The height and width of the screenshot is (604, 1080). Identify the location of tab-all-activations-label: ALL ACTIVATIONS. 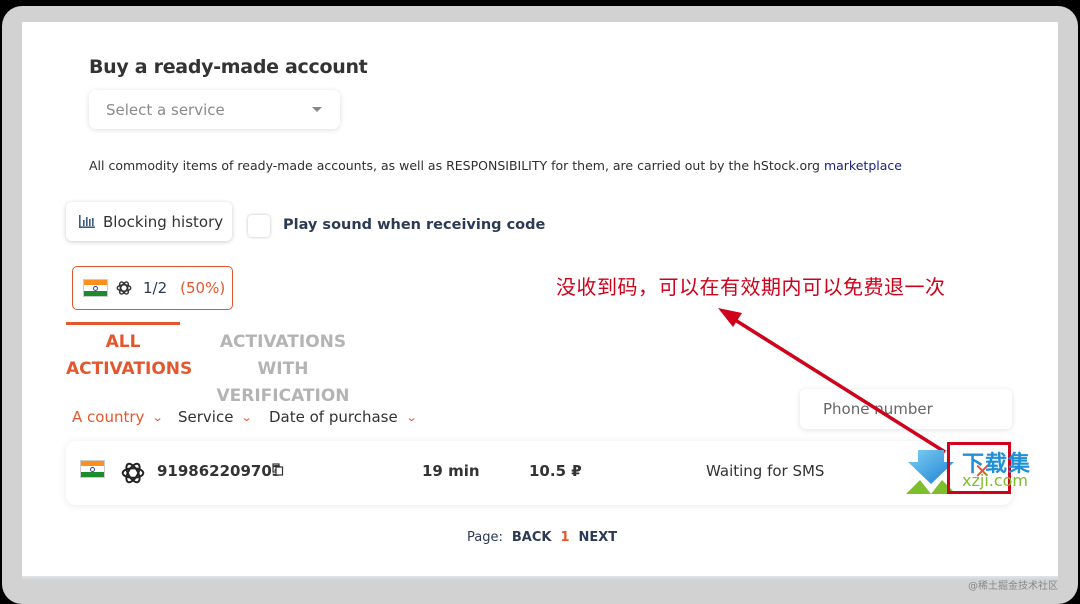
(129, 355).